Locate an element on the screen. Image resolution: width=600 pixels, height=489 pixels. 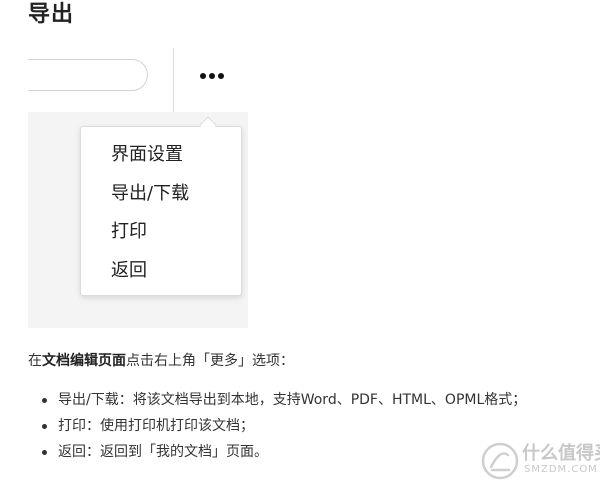
more-options-button is located at coordinates (212, 76).